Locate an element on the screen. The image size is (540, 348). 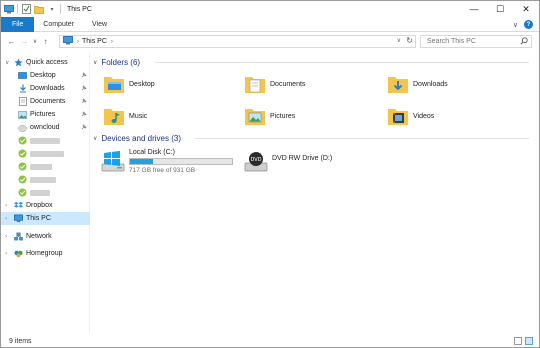
desktop-icon is located at coordinates (22, 75).